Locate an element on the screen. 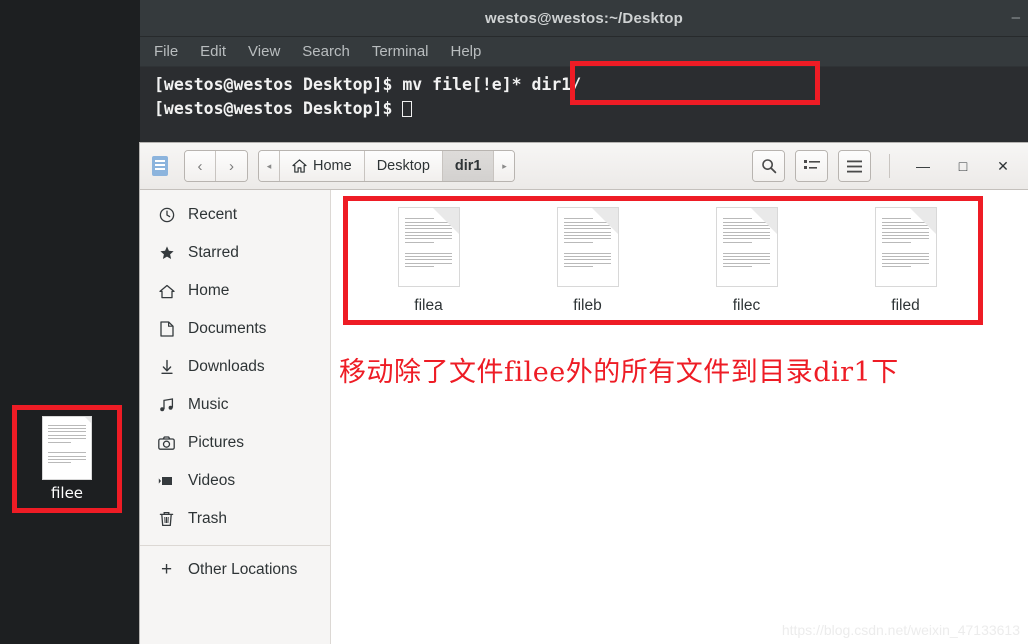 Image resolution: width=1028 pixels, height=644 pixels. camera-icon is located at coordinates (166, 443).